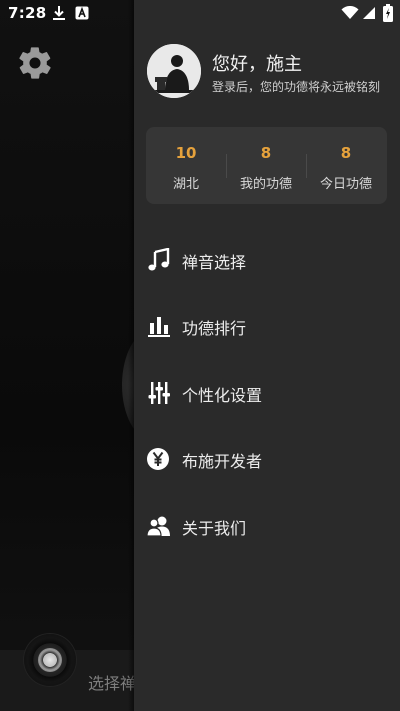 The height and width of the screenshot is (711, 400). I want to click on bar-chart-icon, so click(159, 327).